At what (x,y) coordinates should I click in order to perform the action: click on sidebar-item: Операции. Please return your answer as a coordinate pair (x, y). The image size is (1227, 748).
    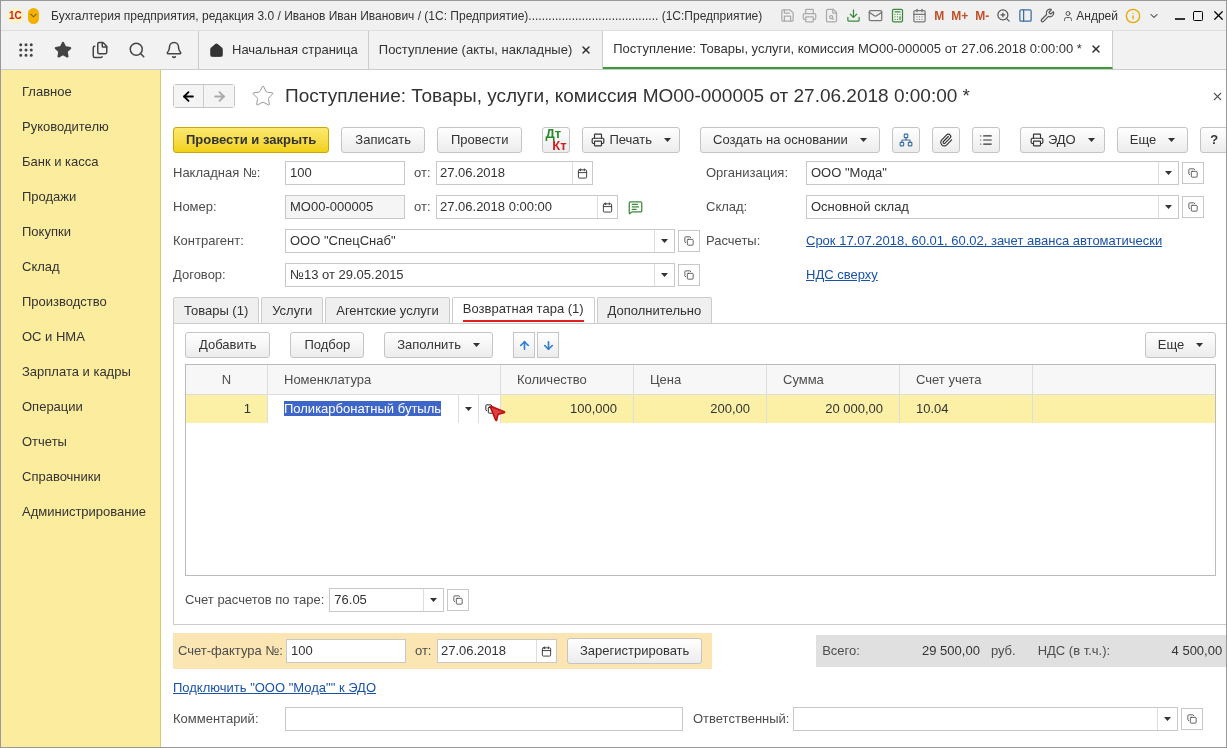
    Looking at the image, I should click on (80, 414).